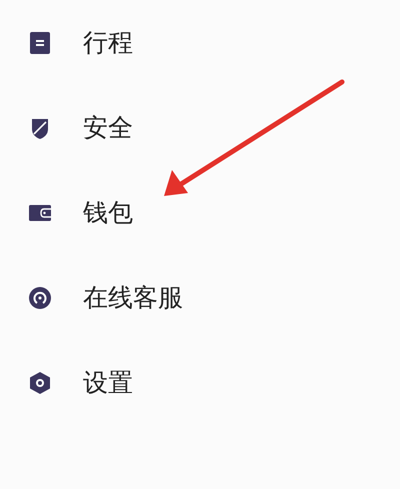 The width and height of the screenshot is (400, 489). What do you see at coordinates (108, 382) in the screenshot?
I see `menu-item: 设置` at bounding box center [108, 382].